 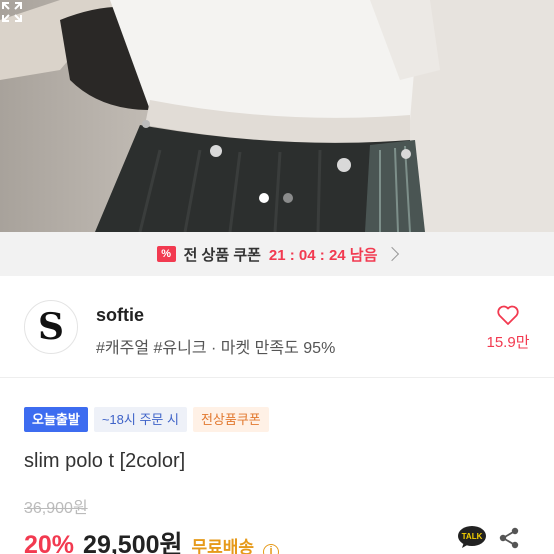 I want to click on slide-indicator, so click(x=276, y=198).